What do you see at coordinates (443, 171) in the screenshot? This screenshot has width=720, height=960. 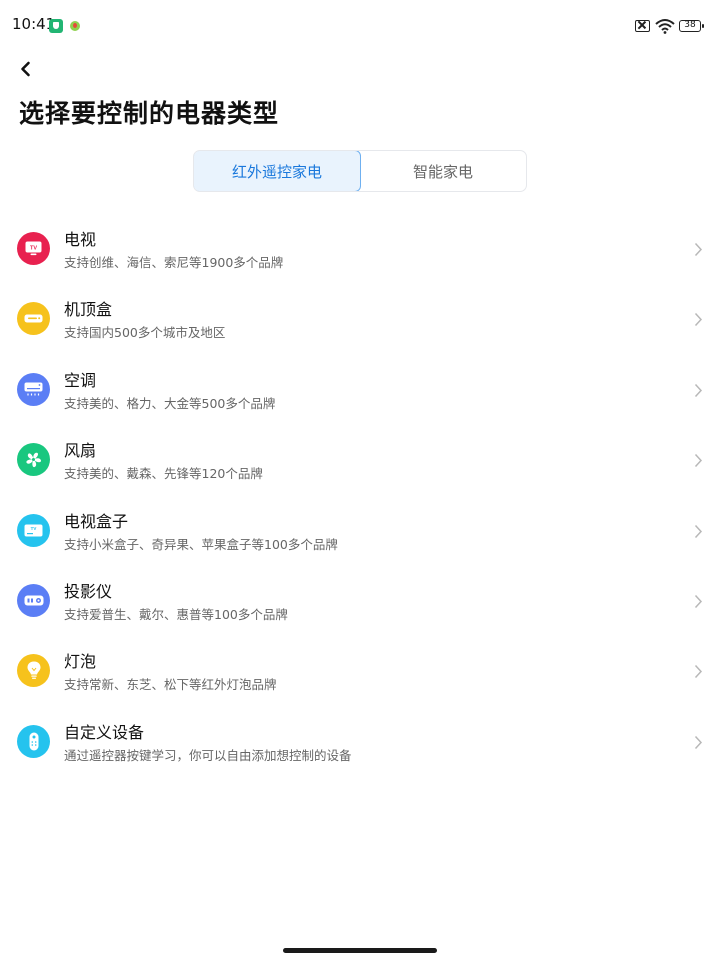 I see `tab-smart-appliances: 智能家电` at bounding box center [443, 171].